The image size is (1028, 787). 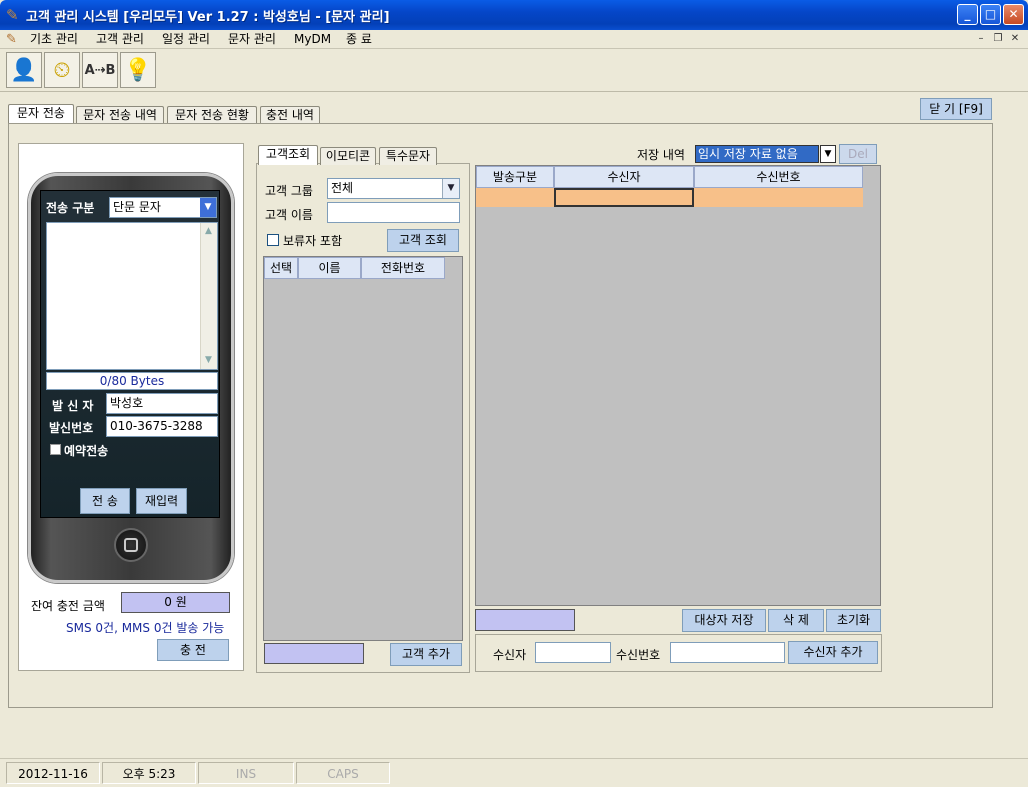 What do you see at coordinates (990, 14) in the screenshot?
I see `maximize-button: □` at bounding box center [990, 14].